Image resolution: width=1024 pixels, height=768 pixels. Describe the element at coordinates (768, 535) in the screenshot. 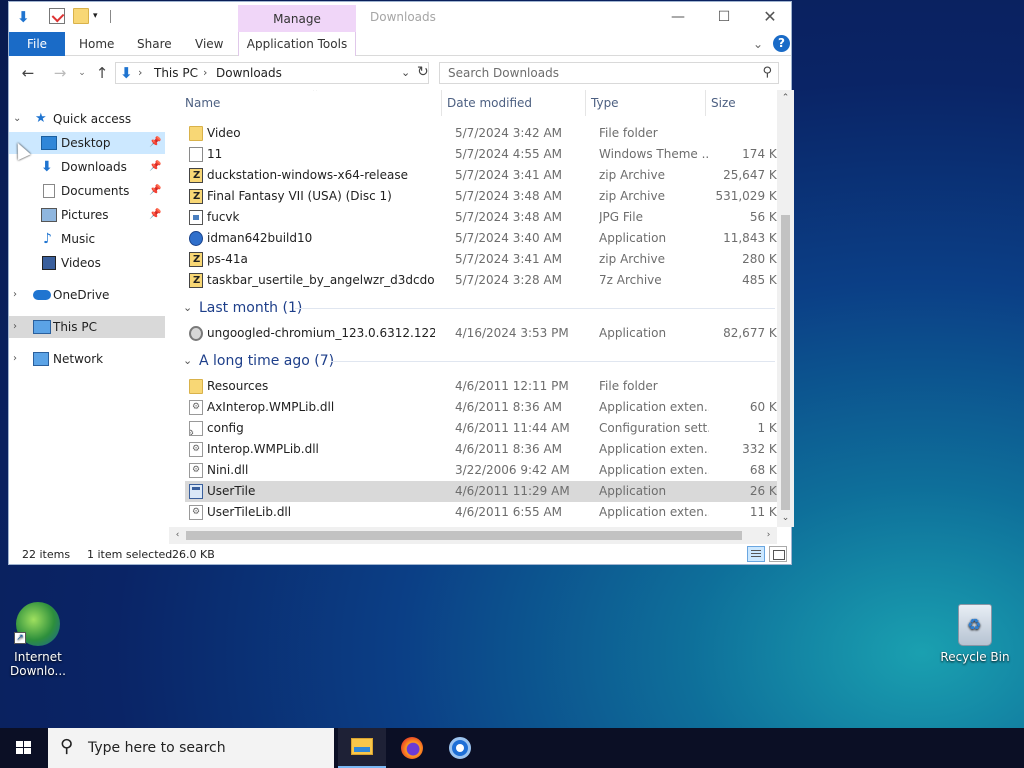

I see `scroll-right-icon: ›` at that location.